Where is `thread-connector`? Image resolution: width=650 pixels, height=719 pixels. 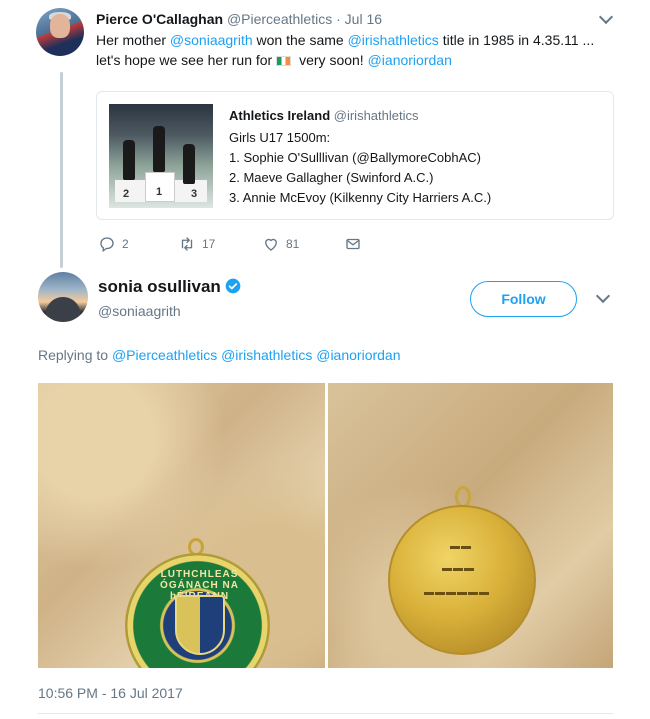
thread-connector is located at coordinates (61, 170).